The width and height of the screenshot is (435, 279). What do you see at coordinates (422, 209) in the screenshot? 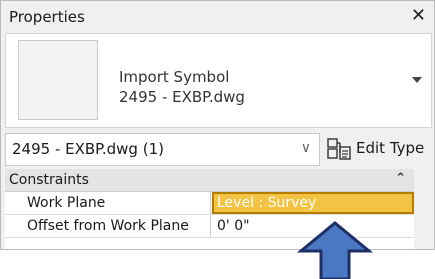
I see `scrollbar-track` at bounding box center [422, 209].